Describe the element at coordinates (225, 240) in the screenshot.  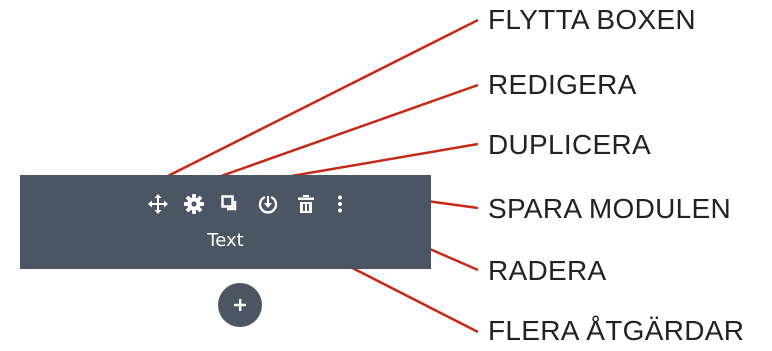
I see `module-label: Text` at that location.